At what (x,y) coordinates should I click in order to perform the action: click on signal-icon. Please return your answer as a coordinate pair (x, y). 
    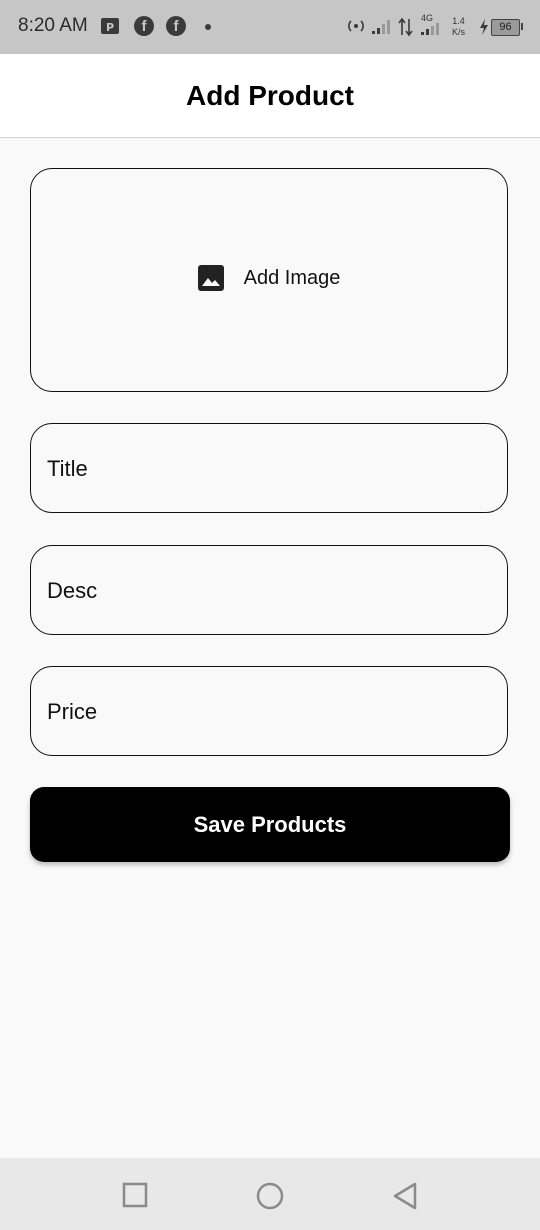
    Looking at the image, I should click on (381, 27).